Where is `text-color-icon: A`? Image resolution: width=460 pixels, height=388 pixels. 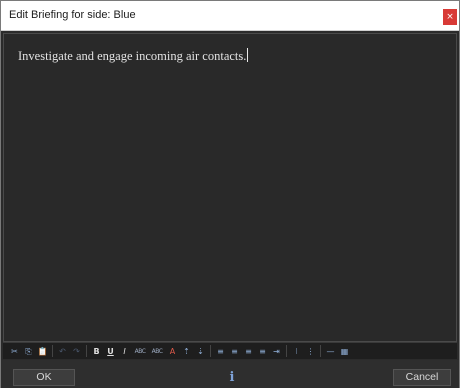 text-color-icon: A is located at coordinates (172, 351).